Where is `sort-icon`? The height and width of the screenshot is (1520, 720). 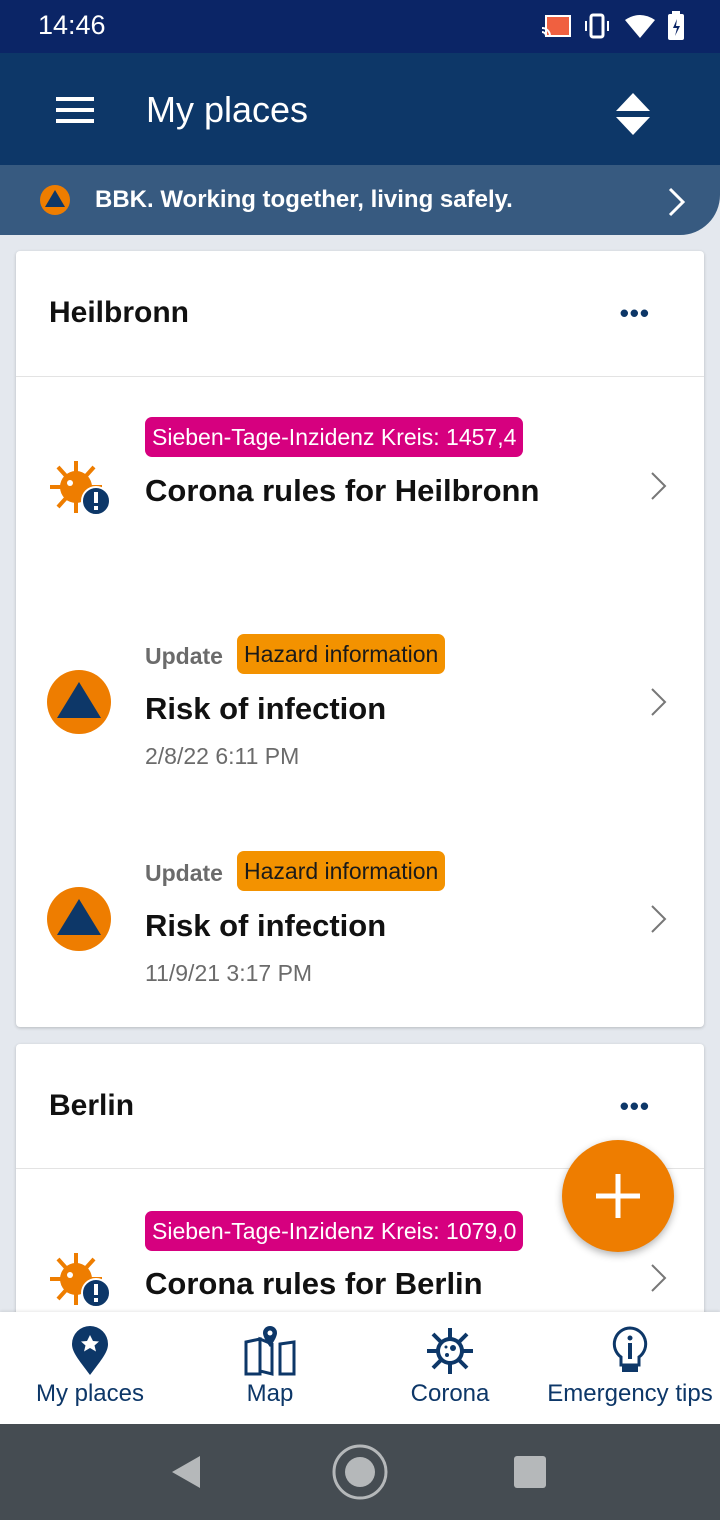 sort-icon is located at coordinates (633, 114).